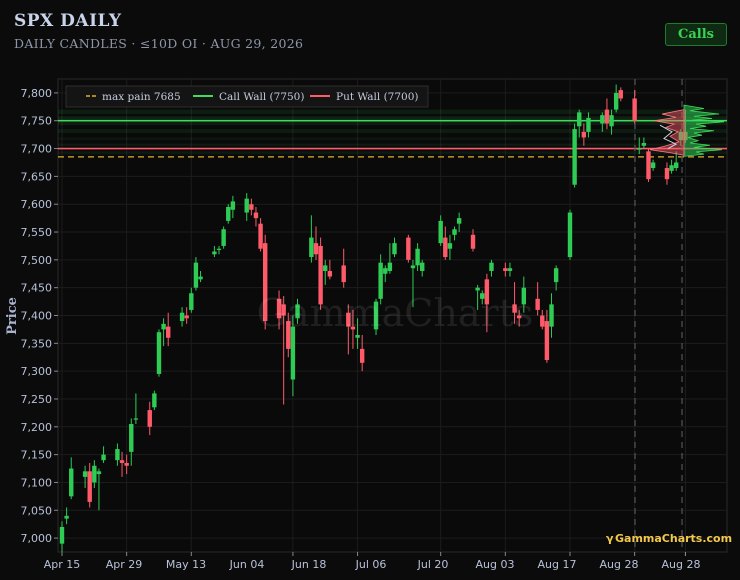 This screenshot has height=580, width=740. I want to click on y-tick-label: 7,400, so click(37, 316).